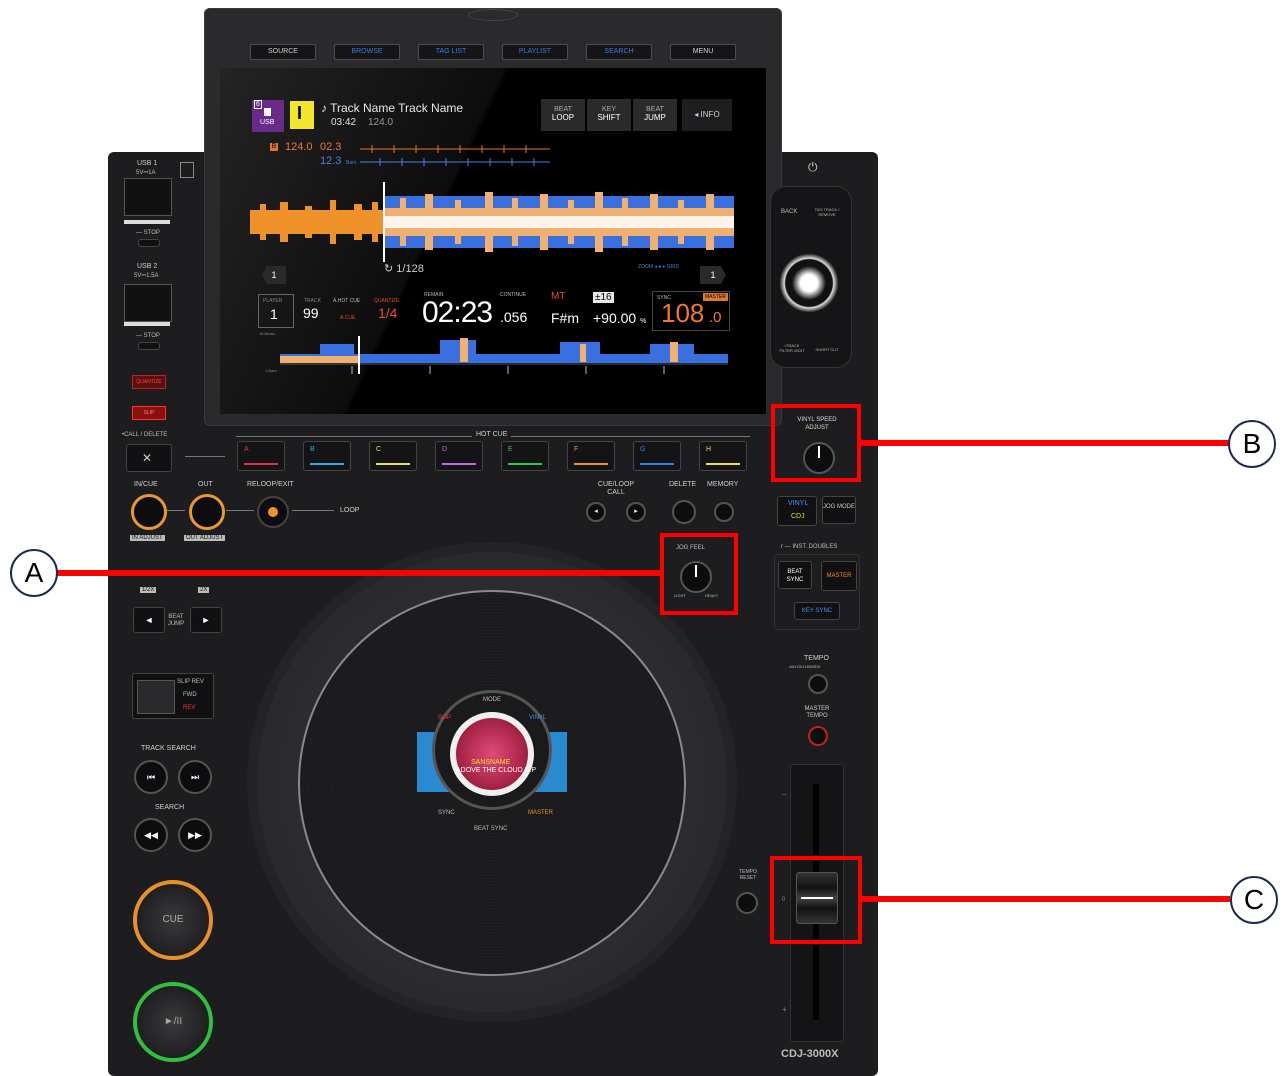 Image resolution: width=1285 pixels, height=1076 pixels. Describe the element at coordinates (347, 301) in the screenshot. I see `auto-hot-cue-label: A.HOT CUE` at that location.